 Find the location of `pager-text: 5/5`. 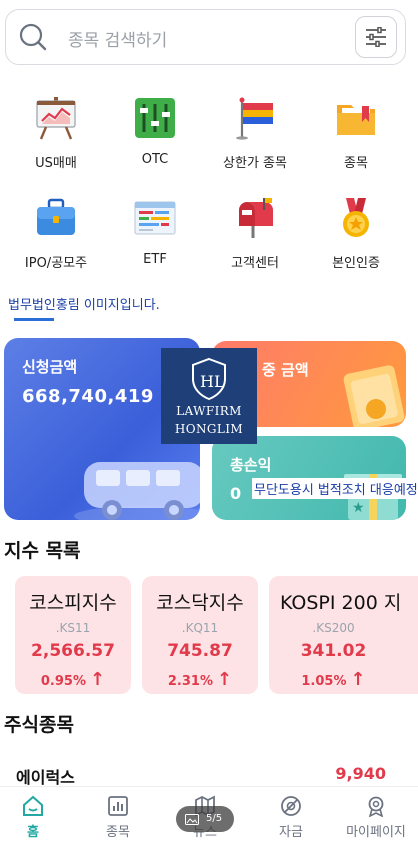

pager-text: 5/5 is located at coordinates (214, 818).